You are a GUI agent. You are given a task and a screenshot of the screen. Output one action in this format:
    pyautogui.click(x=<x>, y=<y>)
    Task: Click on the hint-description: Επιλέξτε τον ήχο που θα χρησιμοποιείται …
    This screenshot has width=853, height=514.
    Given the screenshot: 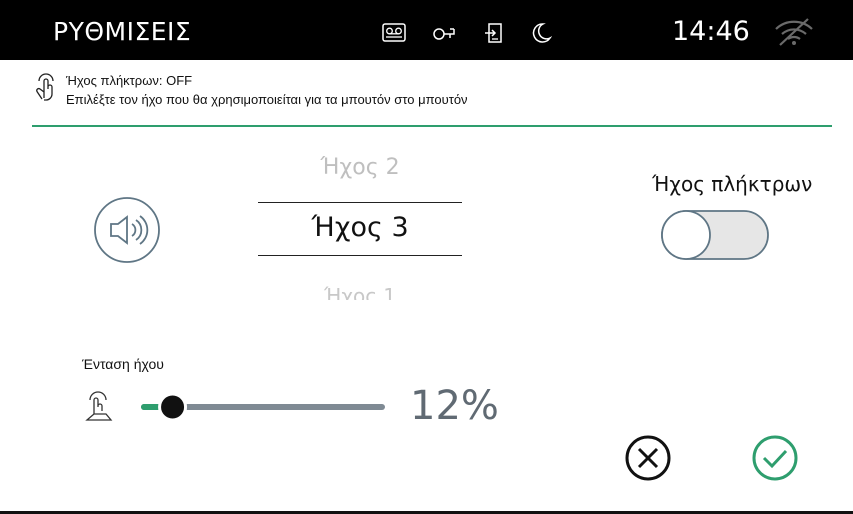 What is the action you would take?
    pyautogui.click(x=267, y=99)
    